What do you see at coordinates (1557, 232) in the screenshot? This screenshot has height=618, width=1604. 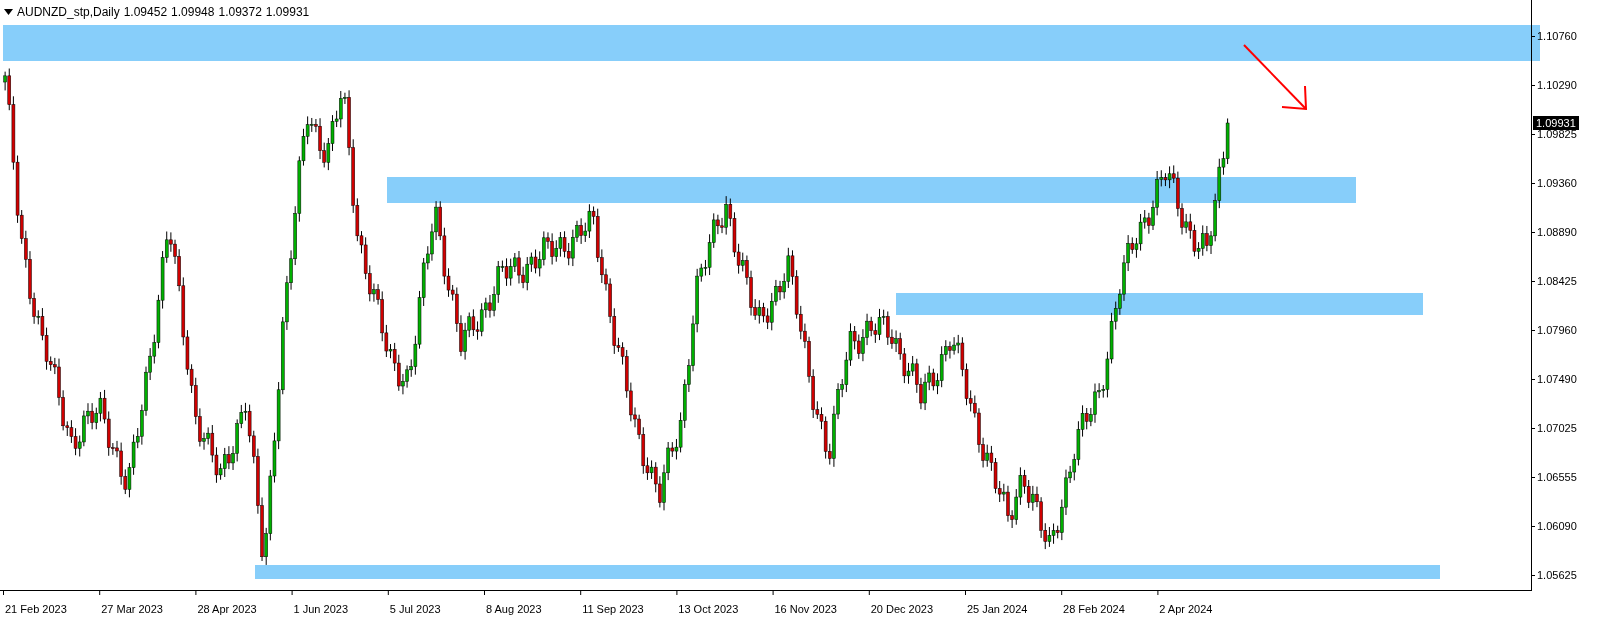 I see `price-axis-label: 1.08890` at bounding box center [1557, 232].